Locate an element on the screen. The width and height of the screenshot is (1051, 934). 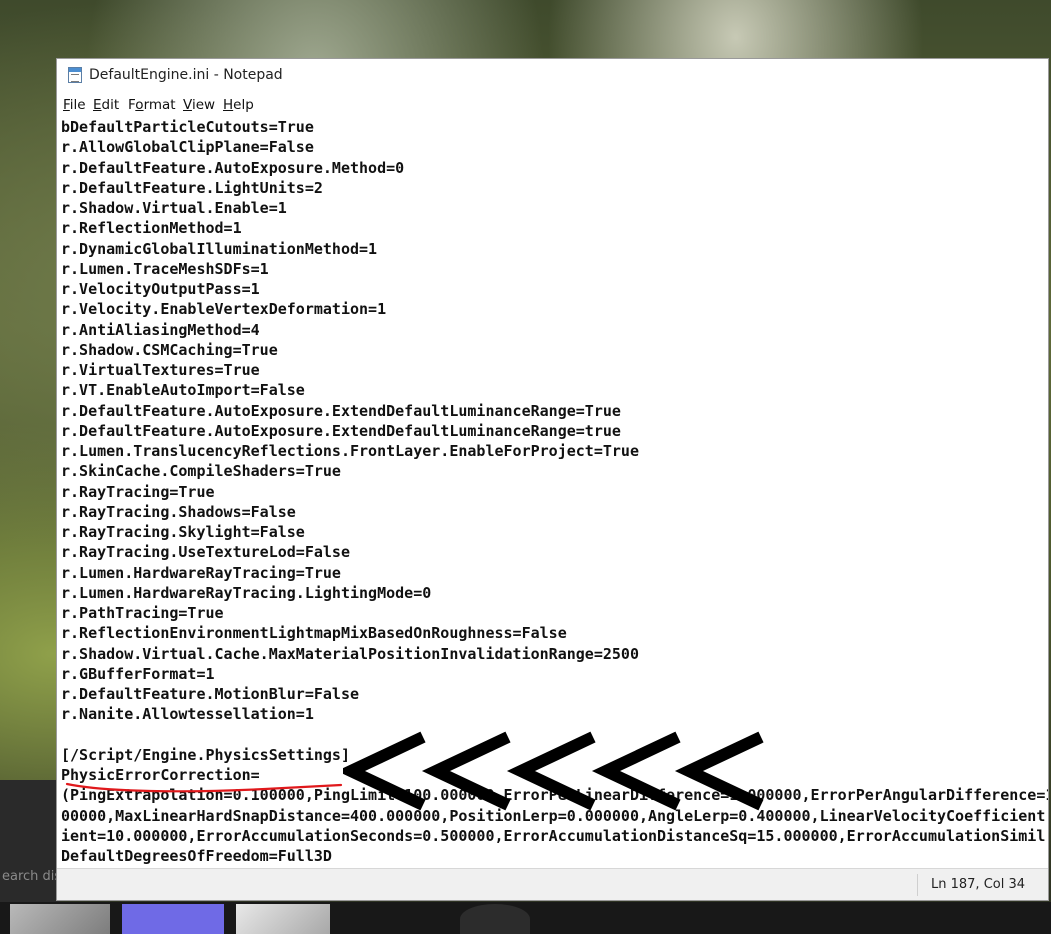
text-line: r.Velocity.EnableVertexDeformation=1 is located at coordinates (224, 309).